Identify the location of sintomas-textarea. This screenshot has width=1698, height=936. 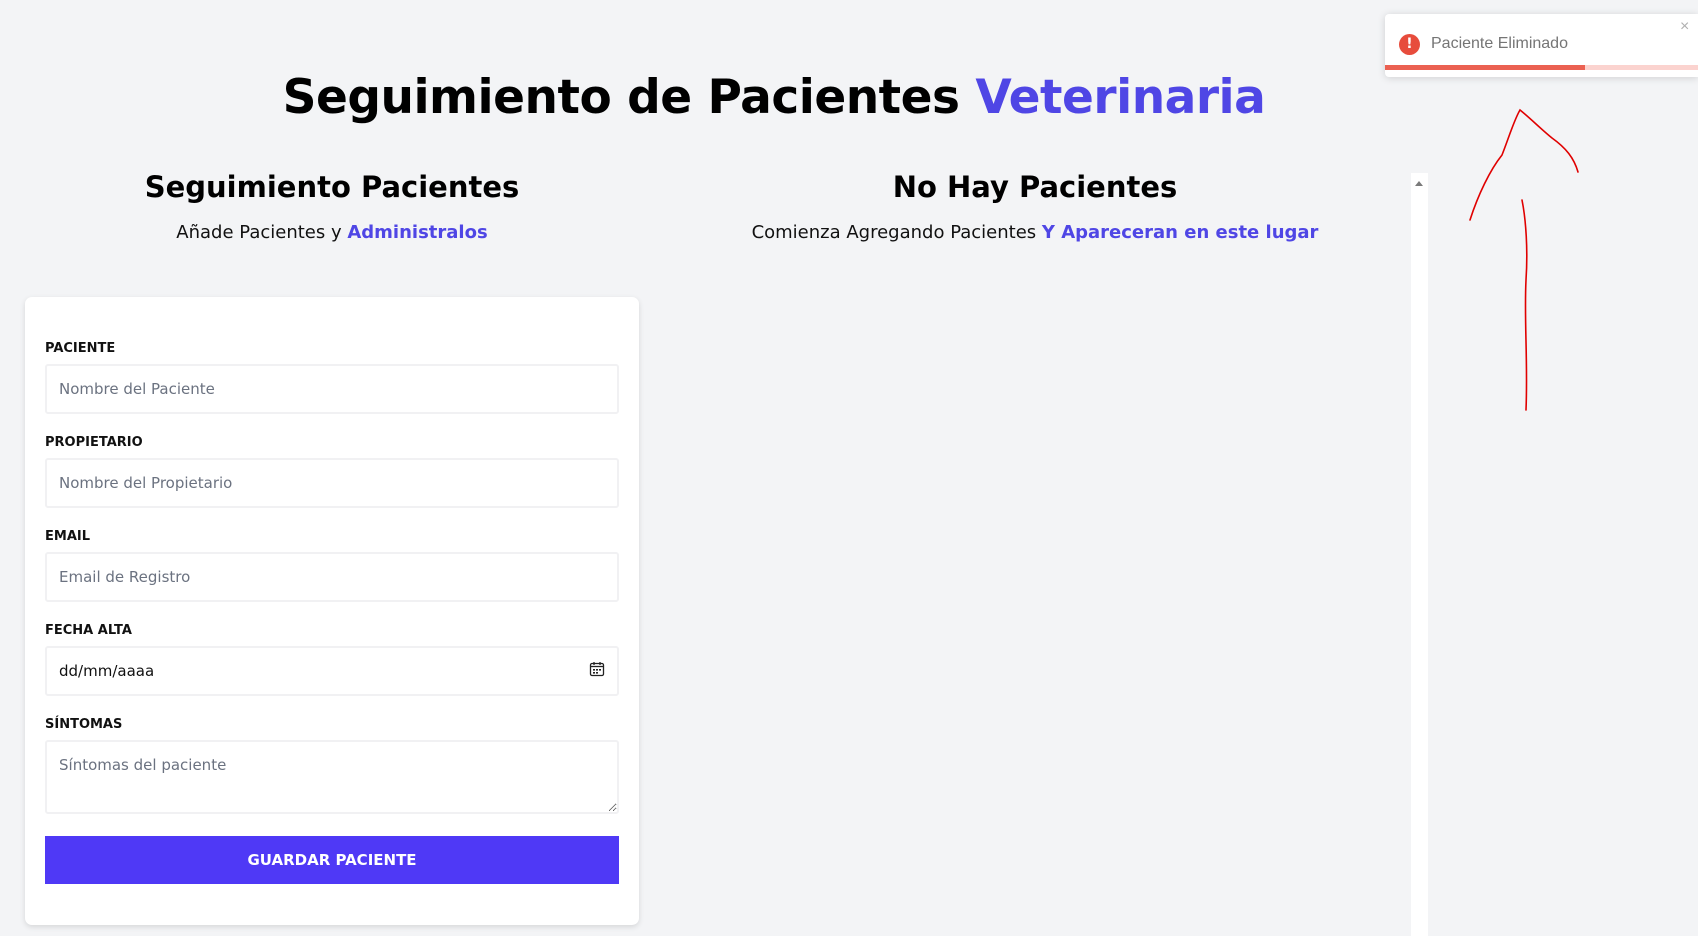
(332, 777).